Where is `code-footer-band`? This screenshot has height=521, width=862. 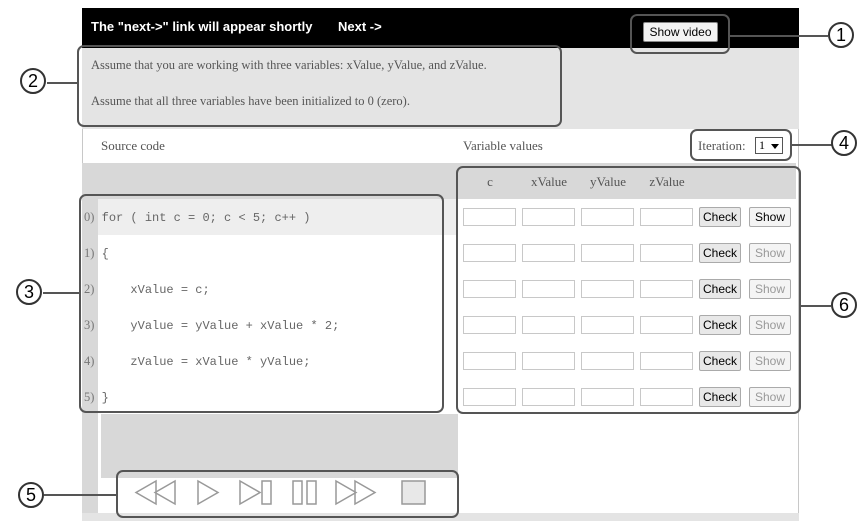
code-footer-band is located at coordinates (279, 446).